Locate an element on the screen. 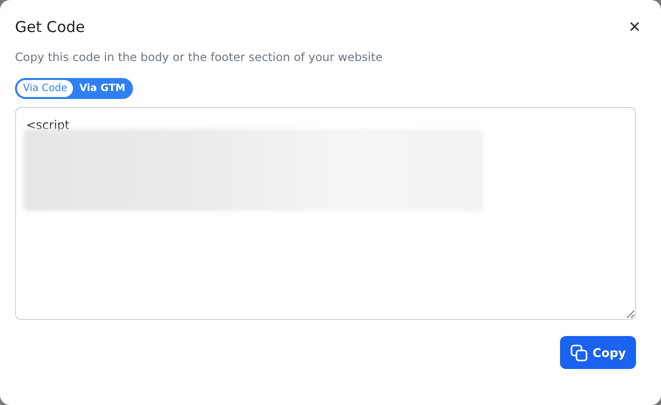 The width and height of the screenshot is (661, 405). copy-button: Copy is located at coordinates (598, 352).